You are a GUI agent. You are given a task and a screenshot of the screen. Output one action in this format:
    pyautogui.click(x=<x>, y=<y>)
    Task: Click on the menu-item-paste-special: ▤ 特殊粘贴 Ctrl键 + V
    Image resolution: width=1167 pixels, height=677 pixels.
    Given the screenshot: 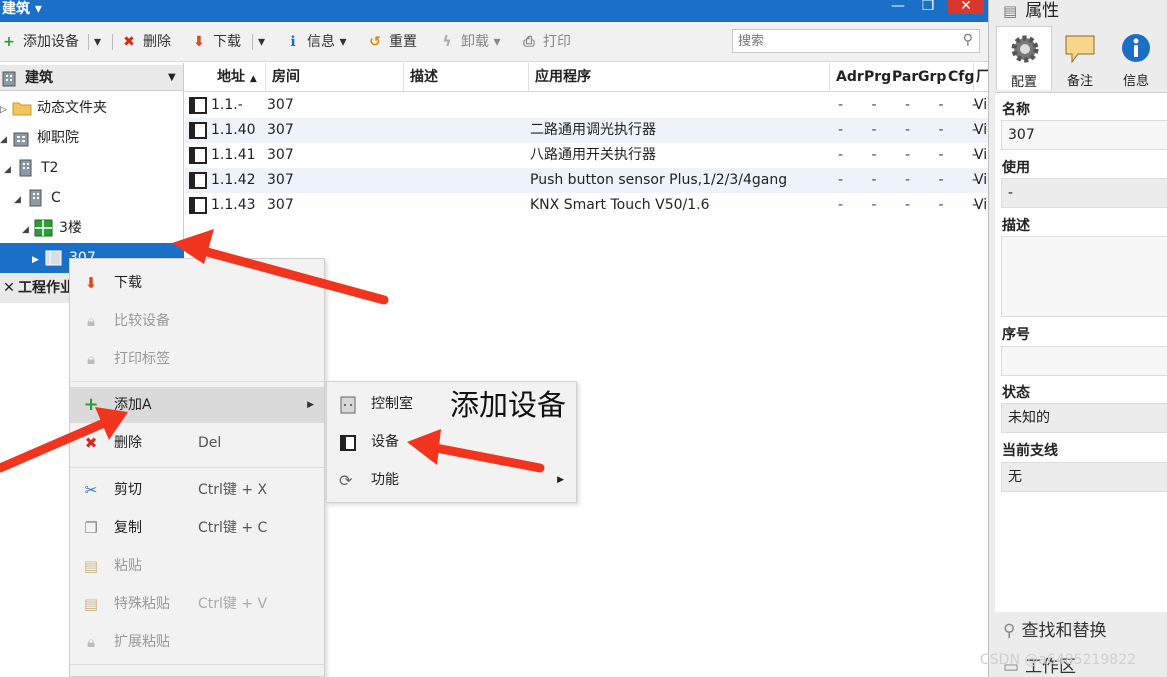 What is the action you would take?
    pyautogui.click(x=197, y=604)
    